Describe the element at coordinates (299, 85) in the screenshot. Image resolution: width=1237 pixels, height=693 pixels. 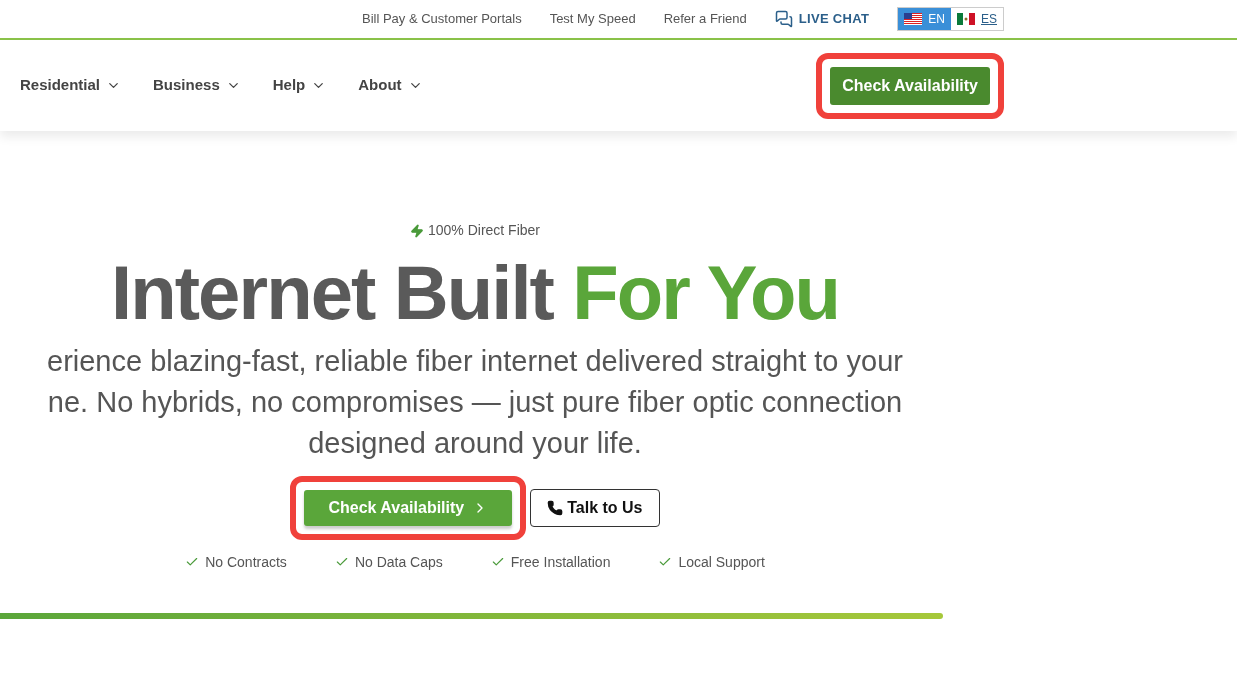
I see `nav-menu-item: Help` at that location.